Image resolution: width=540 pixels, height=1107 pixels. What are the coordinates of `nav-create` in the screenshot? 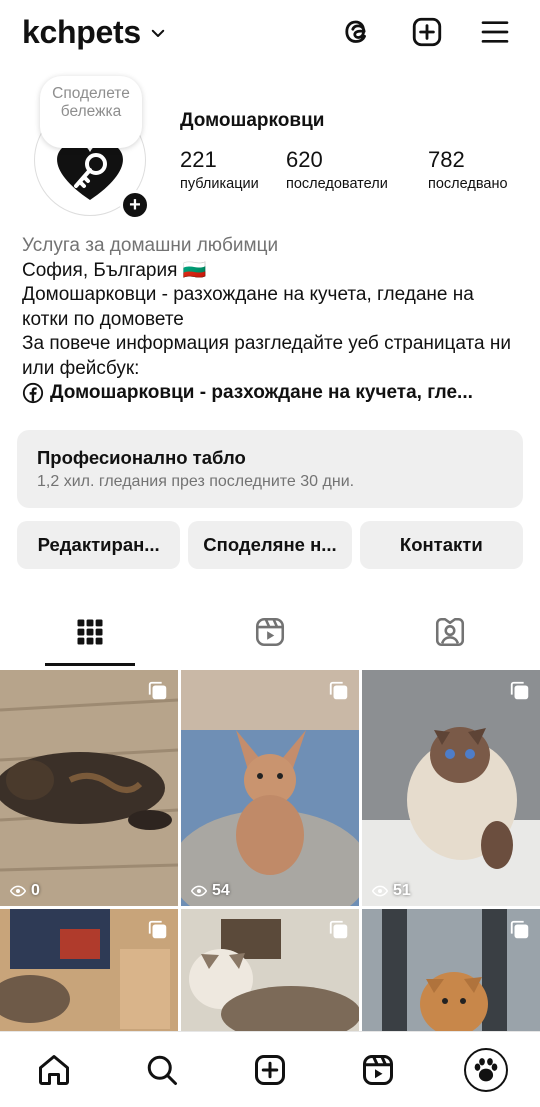 It's located at (270, 1070).